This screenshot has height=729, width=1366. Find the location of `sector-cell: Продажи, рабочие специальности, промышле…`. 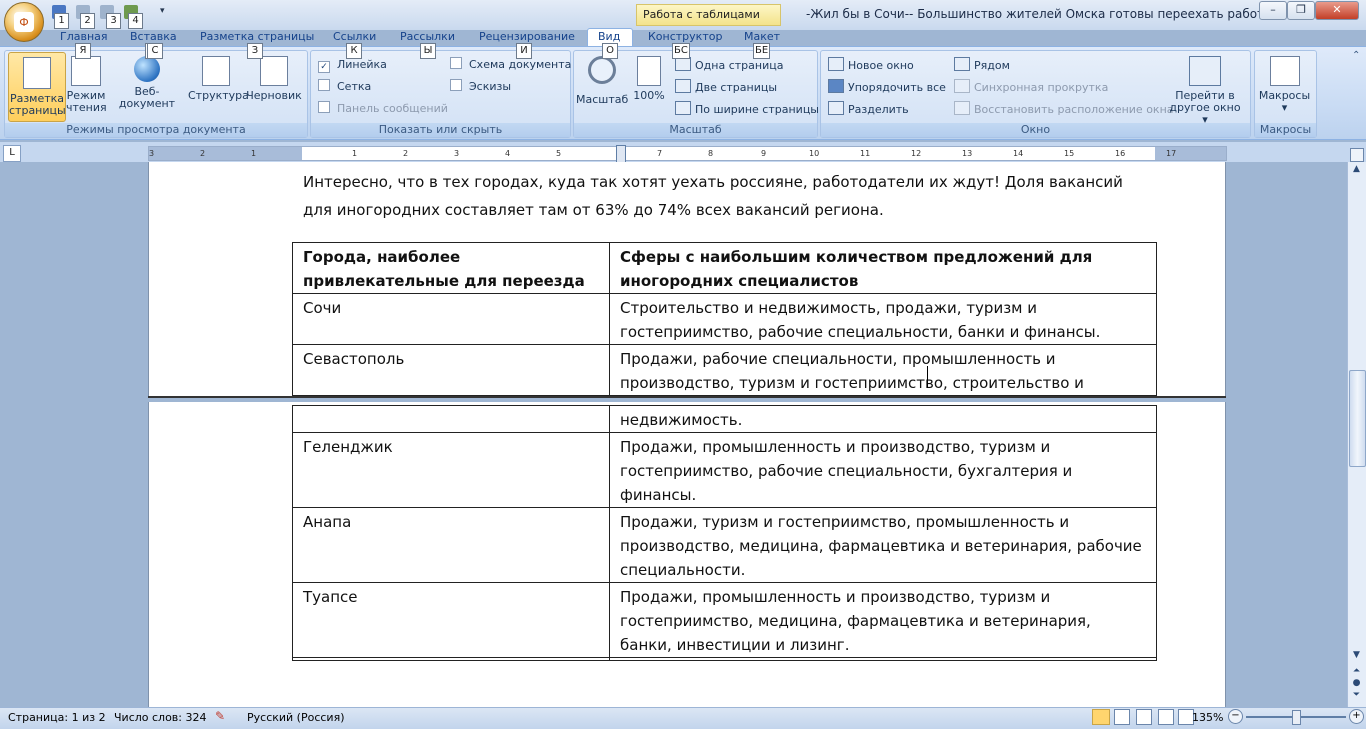

sector-cell: Продажи, рабочие специальности, промышле… is located at coordinates (883, 370).